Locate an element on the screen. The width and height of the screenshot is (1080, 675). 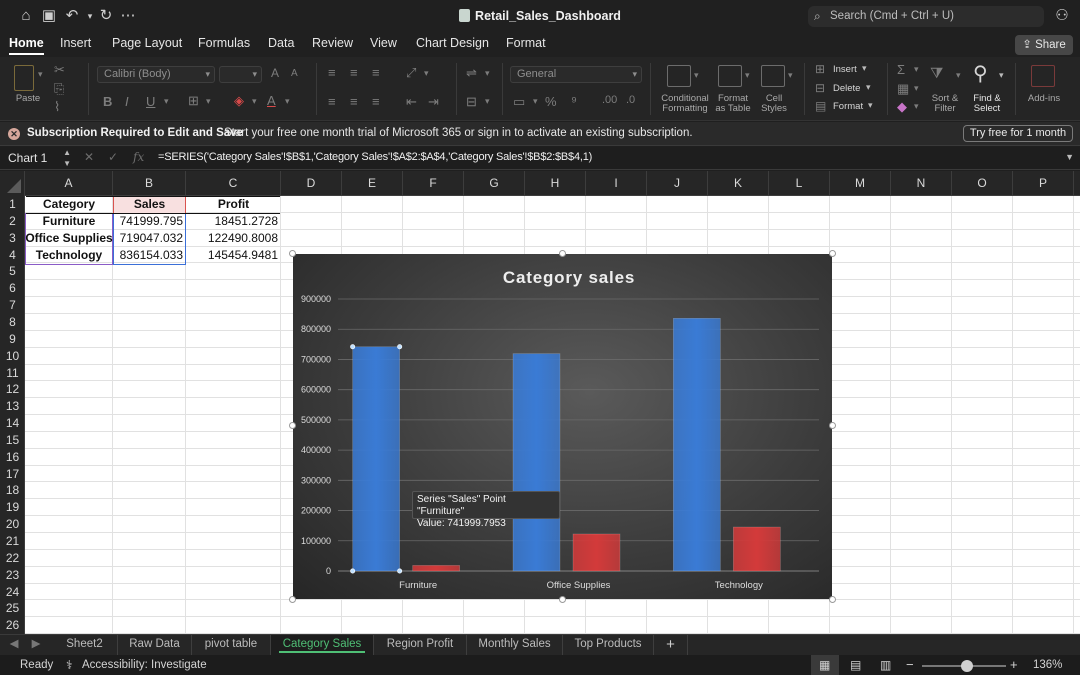
row-header-10: 10 is located at coordinates (12, 356).